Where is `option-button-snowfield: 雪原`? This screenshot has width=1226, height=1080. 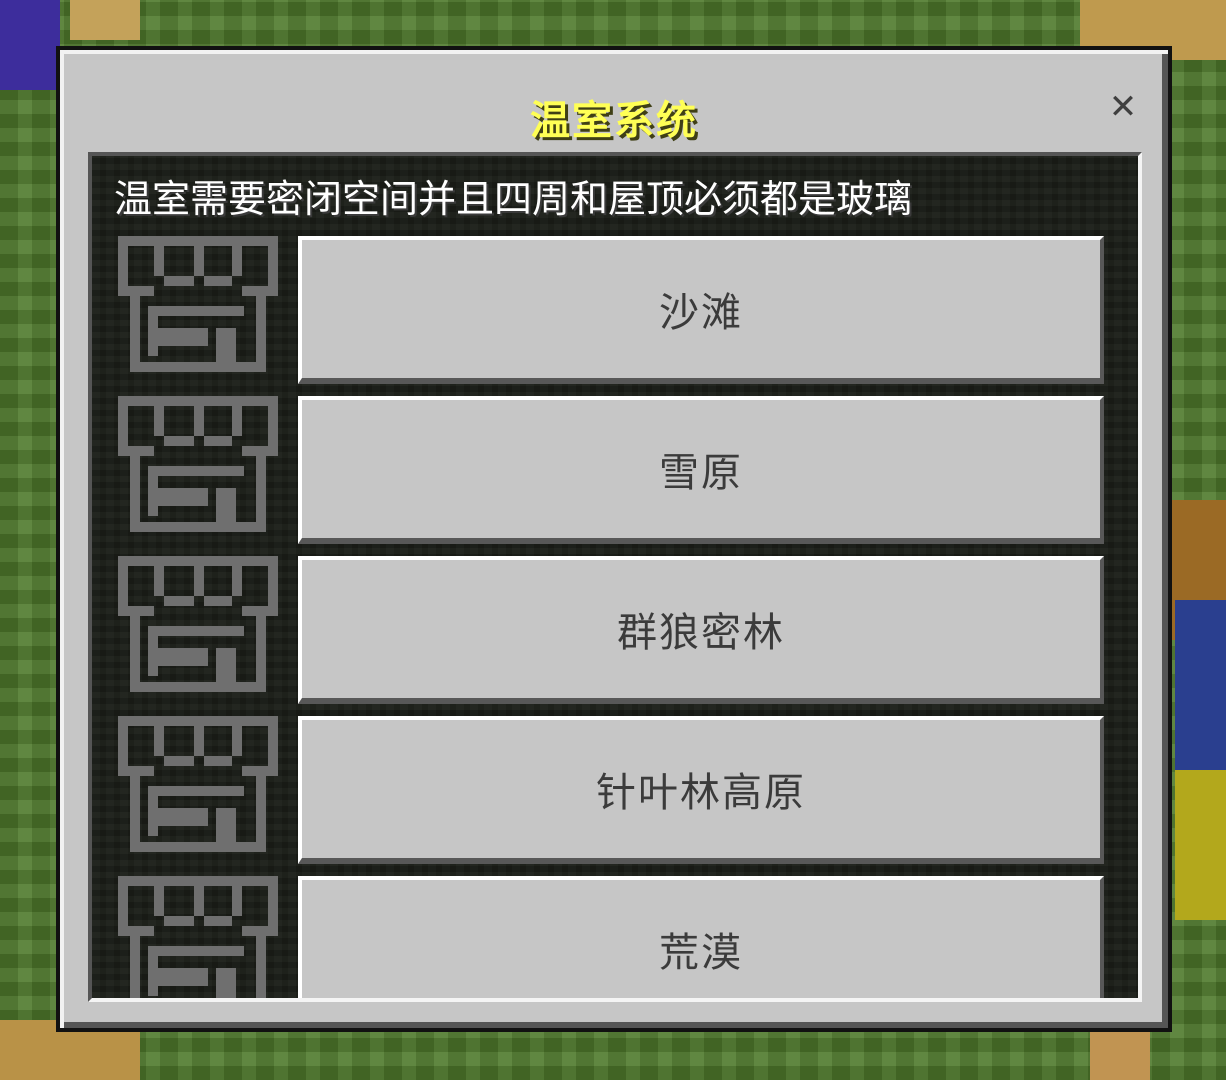
option-button-snowfield: 雪原 is located at coordinates (701, 470).